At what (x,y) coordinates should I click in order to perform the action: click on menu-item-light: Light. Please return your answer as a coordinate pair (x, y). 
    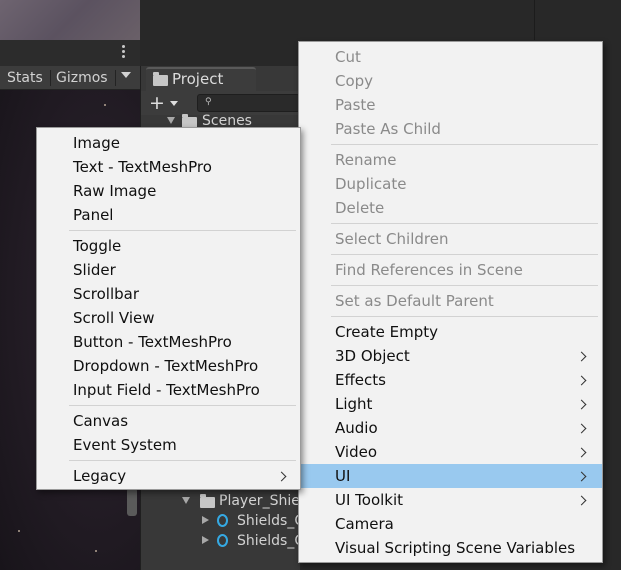
    Looking at the image, I should click on (450, 404).